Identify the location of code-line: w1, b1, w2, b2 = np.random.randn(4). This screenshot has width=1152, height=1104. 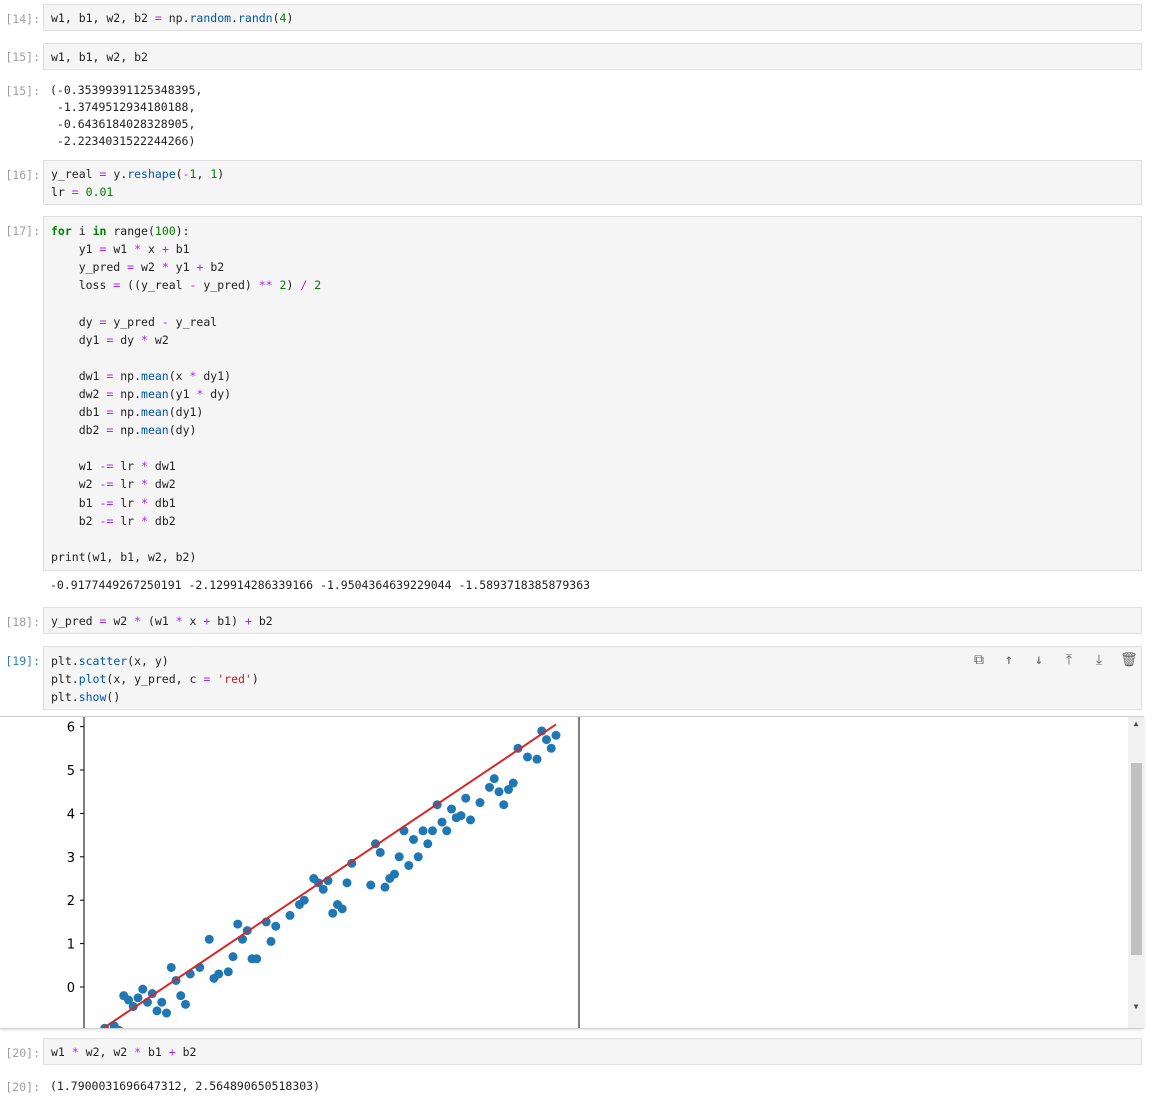
(172, 18).